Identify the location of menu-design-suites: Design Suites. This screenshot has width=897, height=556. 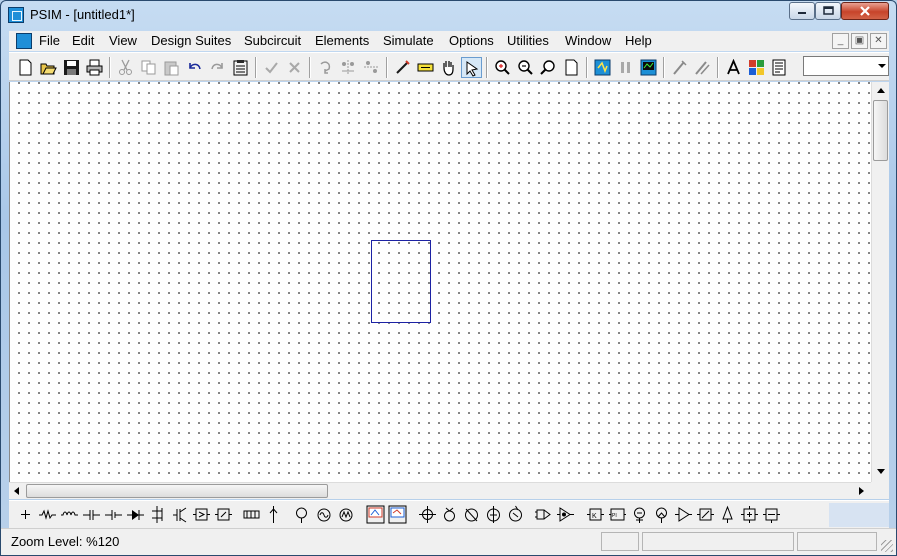
(191, 40).